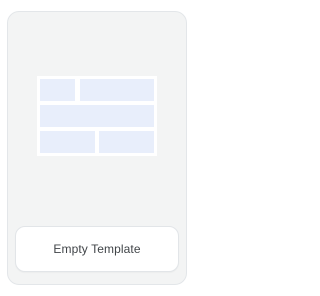  I want to click on template-label-box: Empty Template, so click(97, 249).